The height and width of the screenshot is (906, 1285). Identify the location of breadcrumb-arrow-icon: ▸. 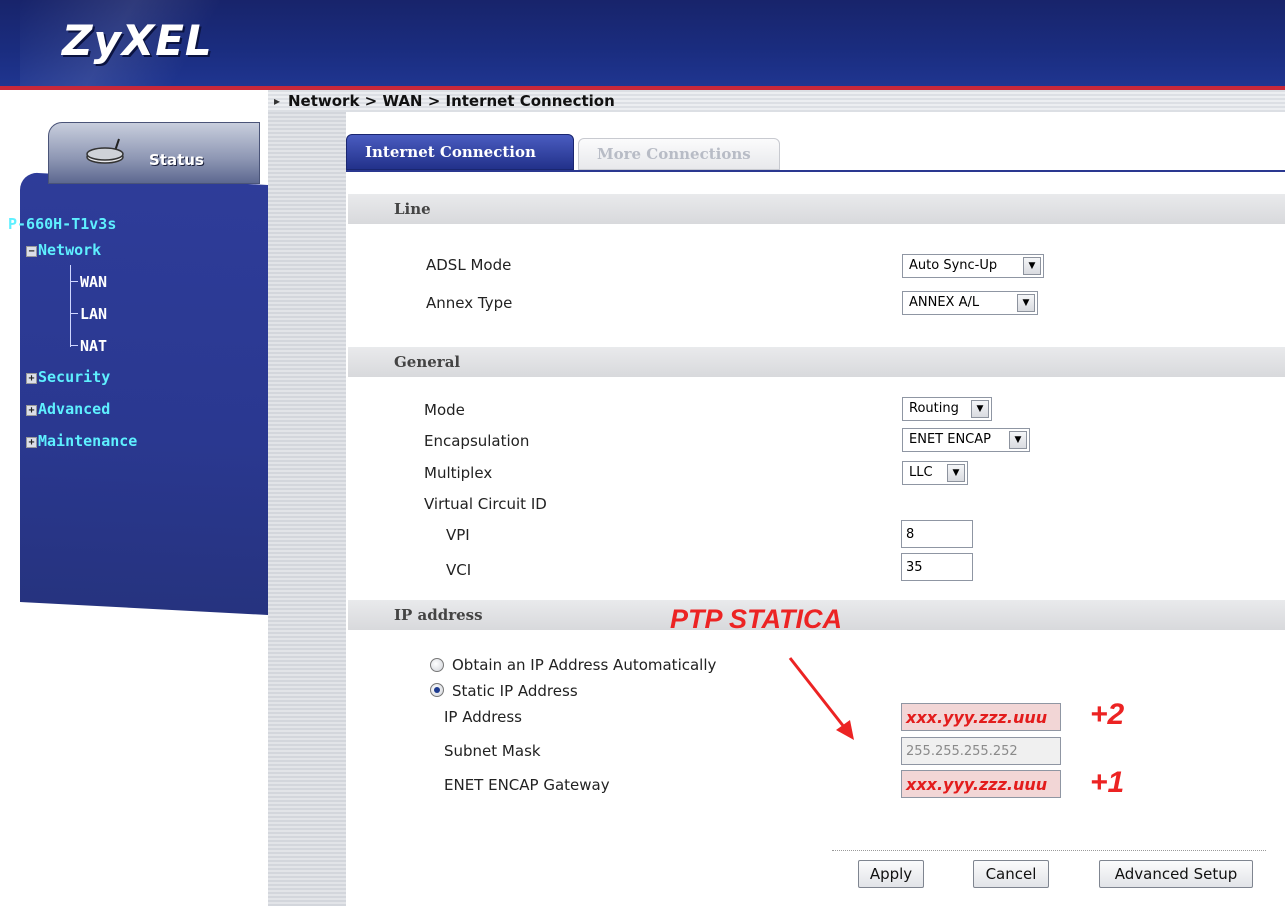
(277, 101).